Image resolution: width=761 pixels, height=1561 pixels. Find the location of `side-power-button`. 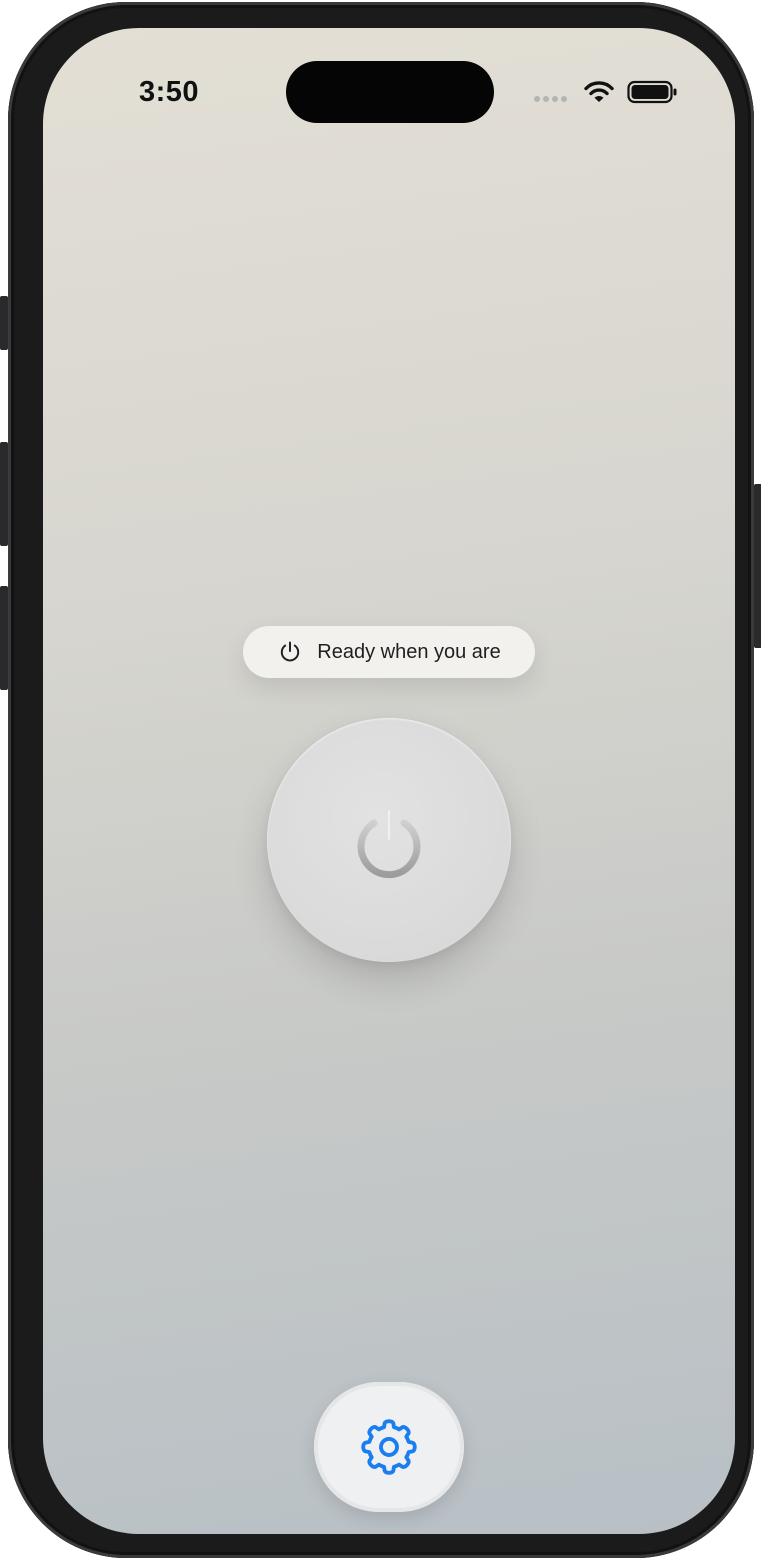

side-power-button is located at coordinates (757, 566).